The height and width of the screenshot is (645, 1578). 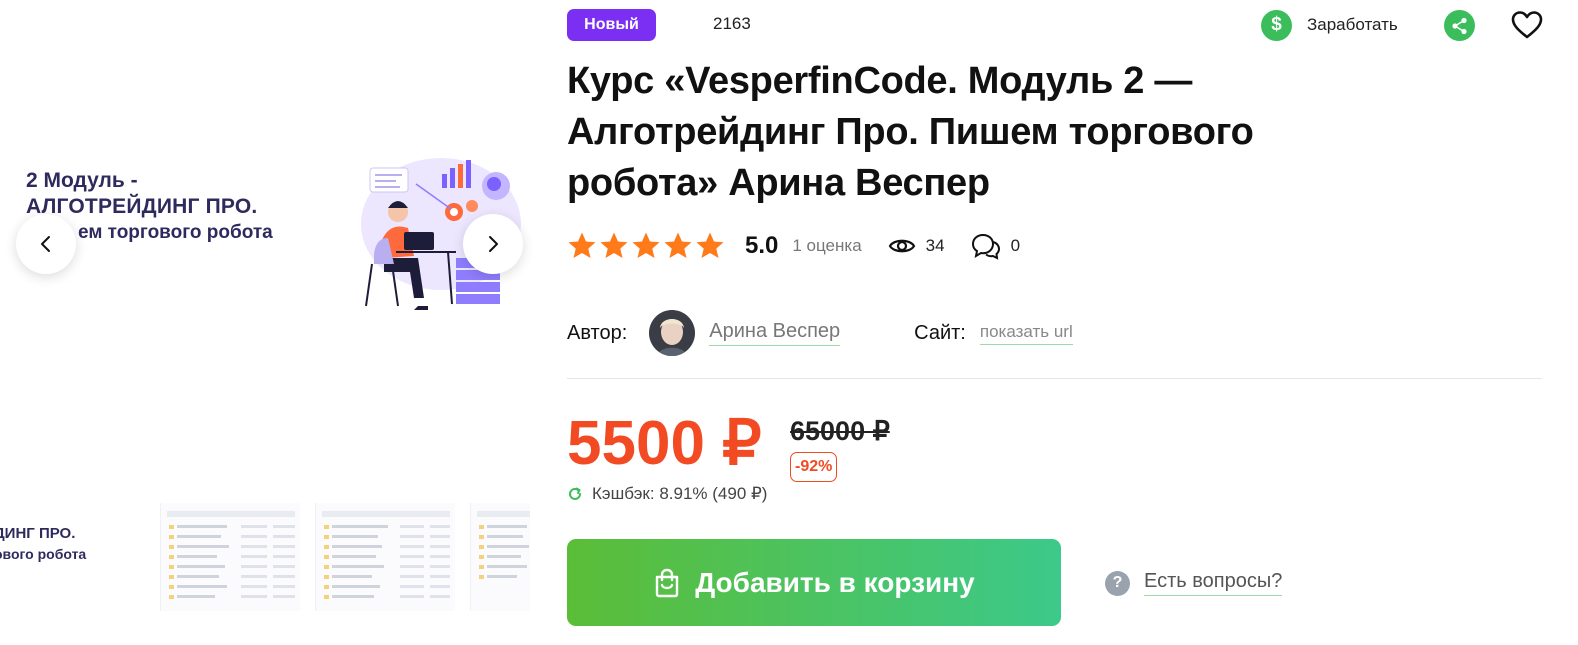 I want to click on earn-link: $ Заработать, so click(x=1329, y=25).